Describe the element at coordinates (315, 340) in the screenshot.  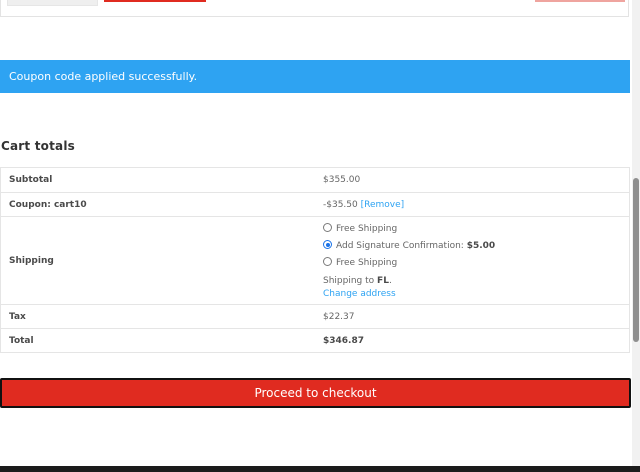
I see `total-row: Total $346.87` at that location.